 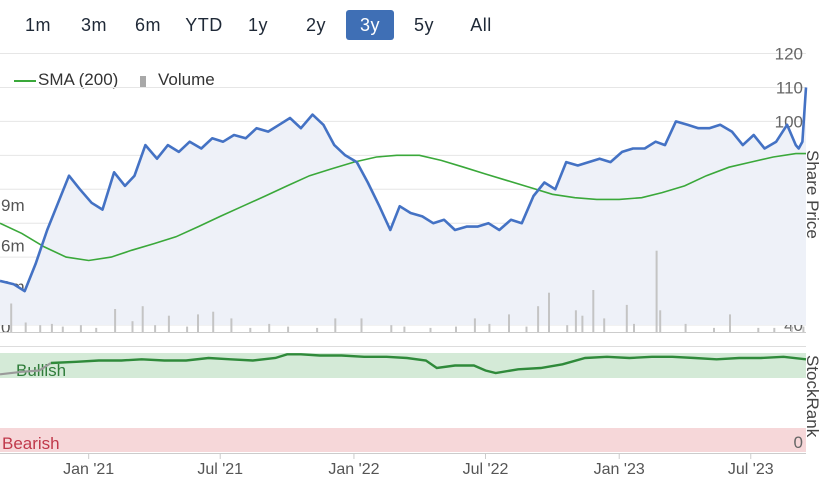 What do you see at coordinates (88, 469) in the screenshot?
I see `x-tick-label: Jan '21` at bounding box center [88, 469].